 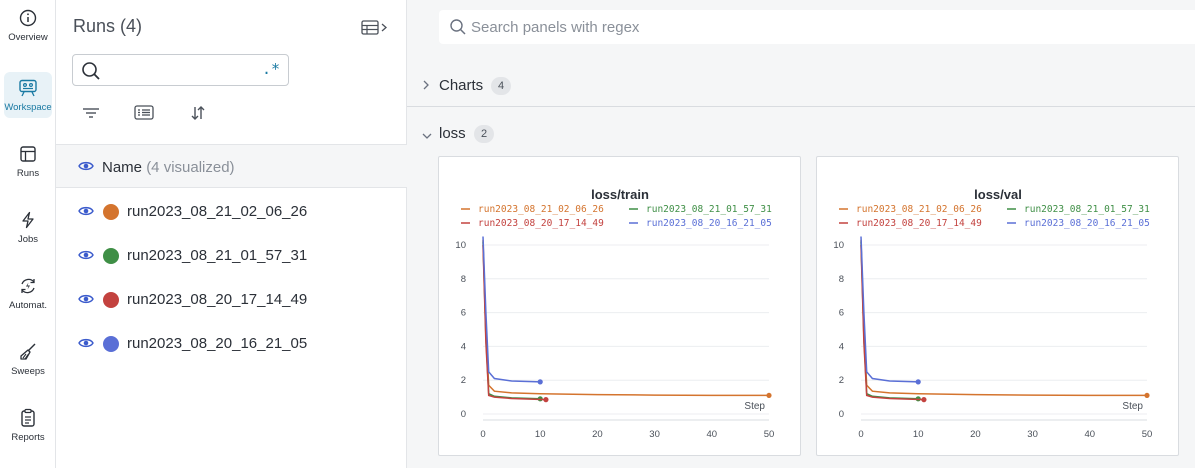 I want to click on panel-search-box, so click(x=817, y=27).